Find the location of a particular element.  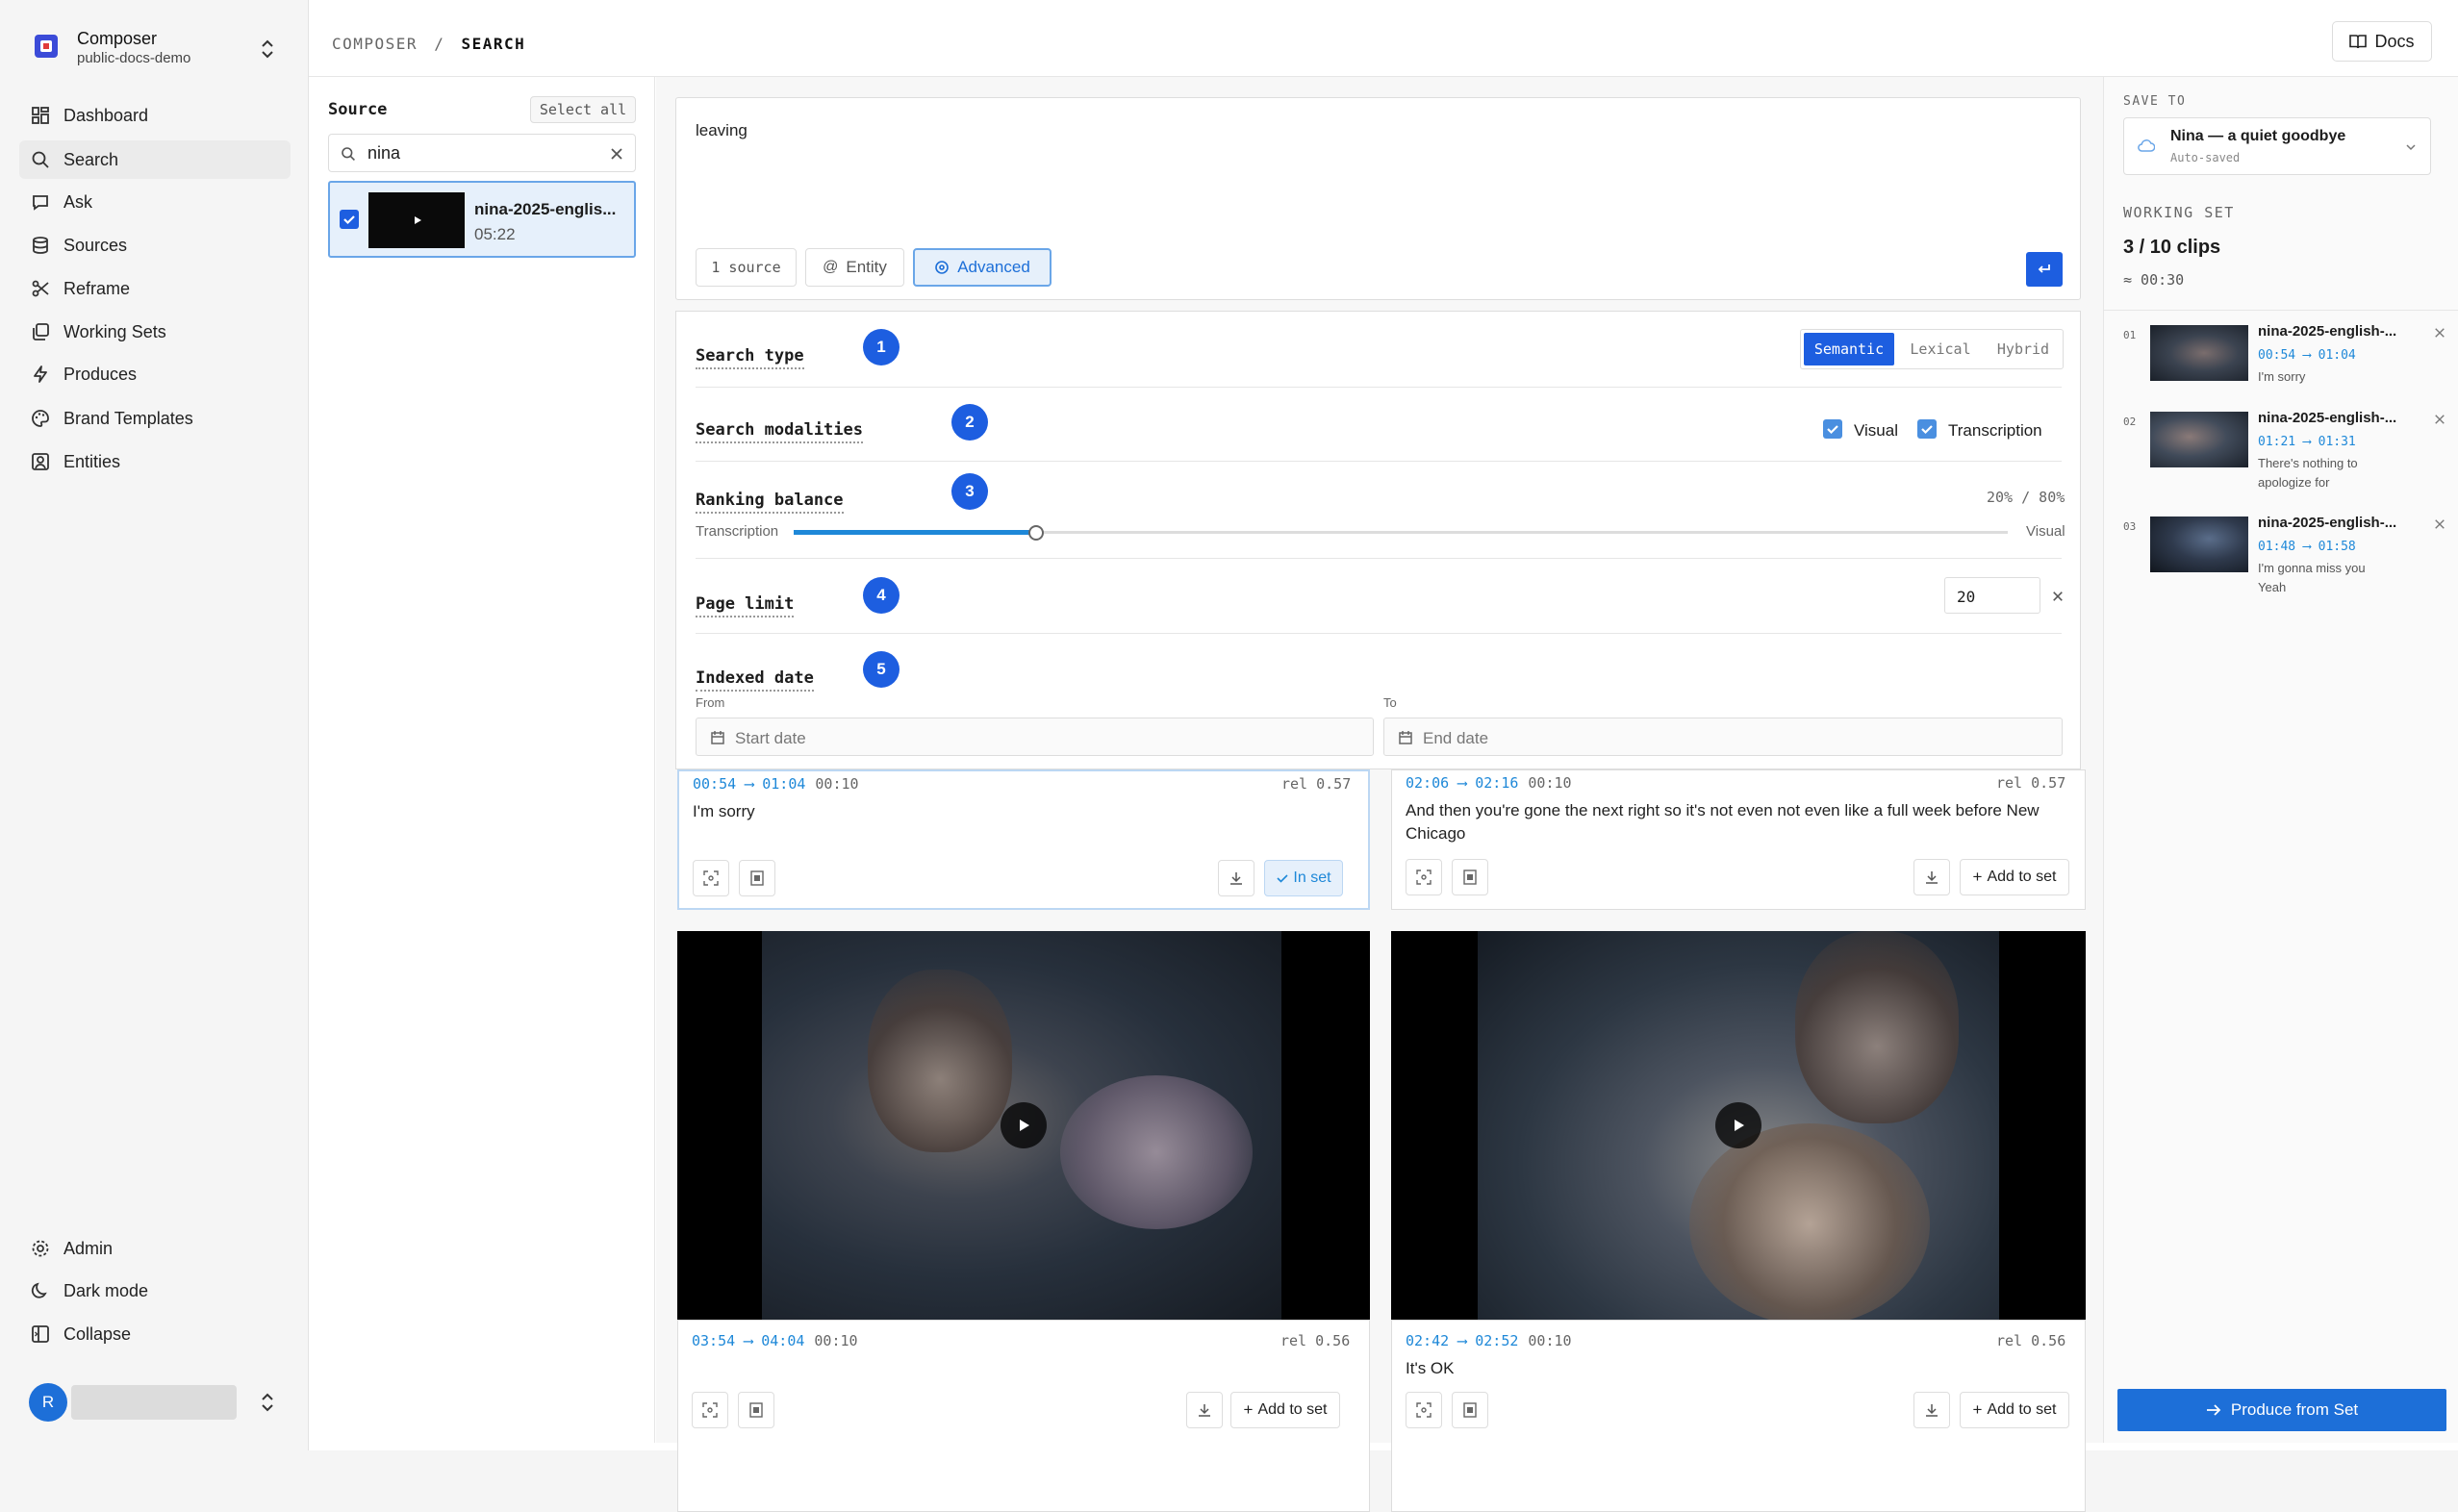

produce-button: Produce from Set is located at coordinates (2281, 1410).